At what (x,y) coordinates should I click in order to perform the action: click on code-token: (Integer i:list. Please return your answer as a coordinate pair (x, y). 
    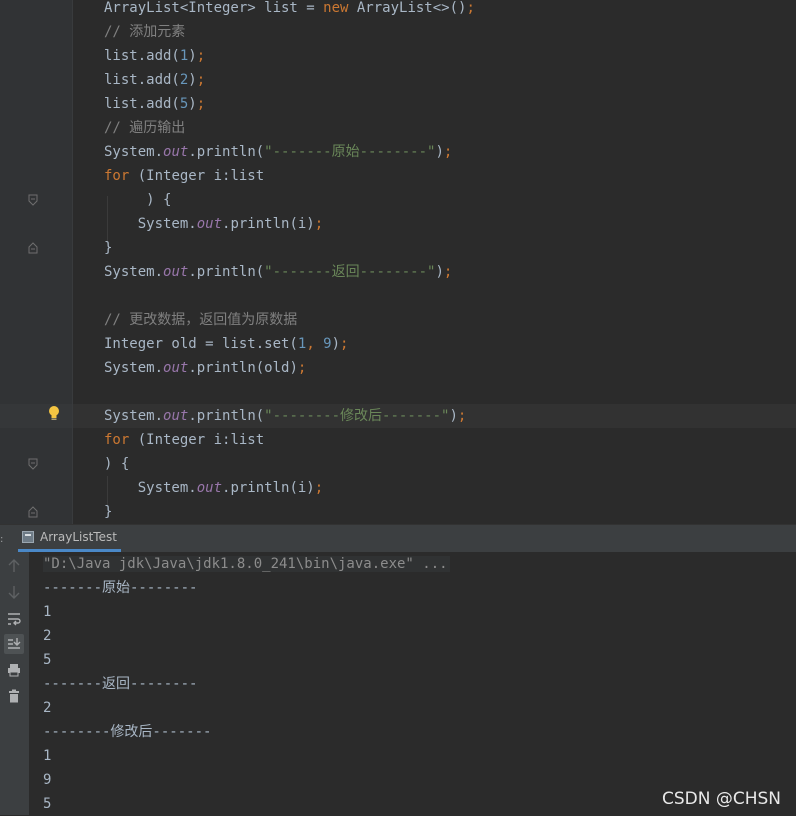
    Looking at the image, I should click on (197, 176).